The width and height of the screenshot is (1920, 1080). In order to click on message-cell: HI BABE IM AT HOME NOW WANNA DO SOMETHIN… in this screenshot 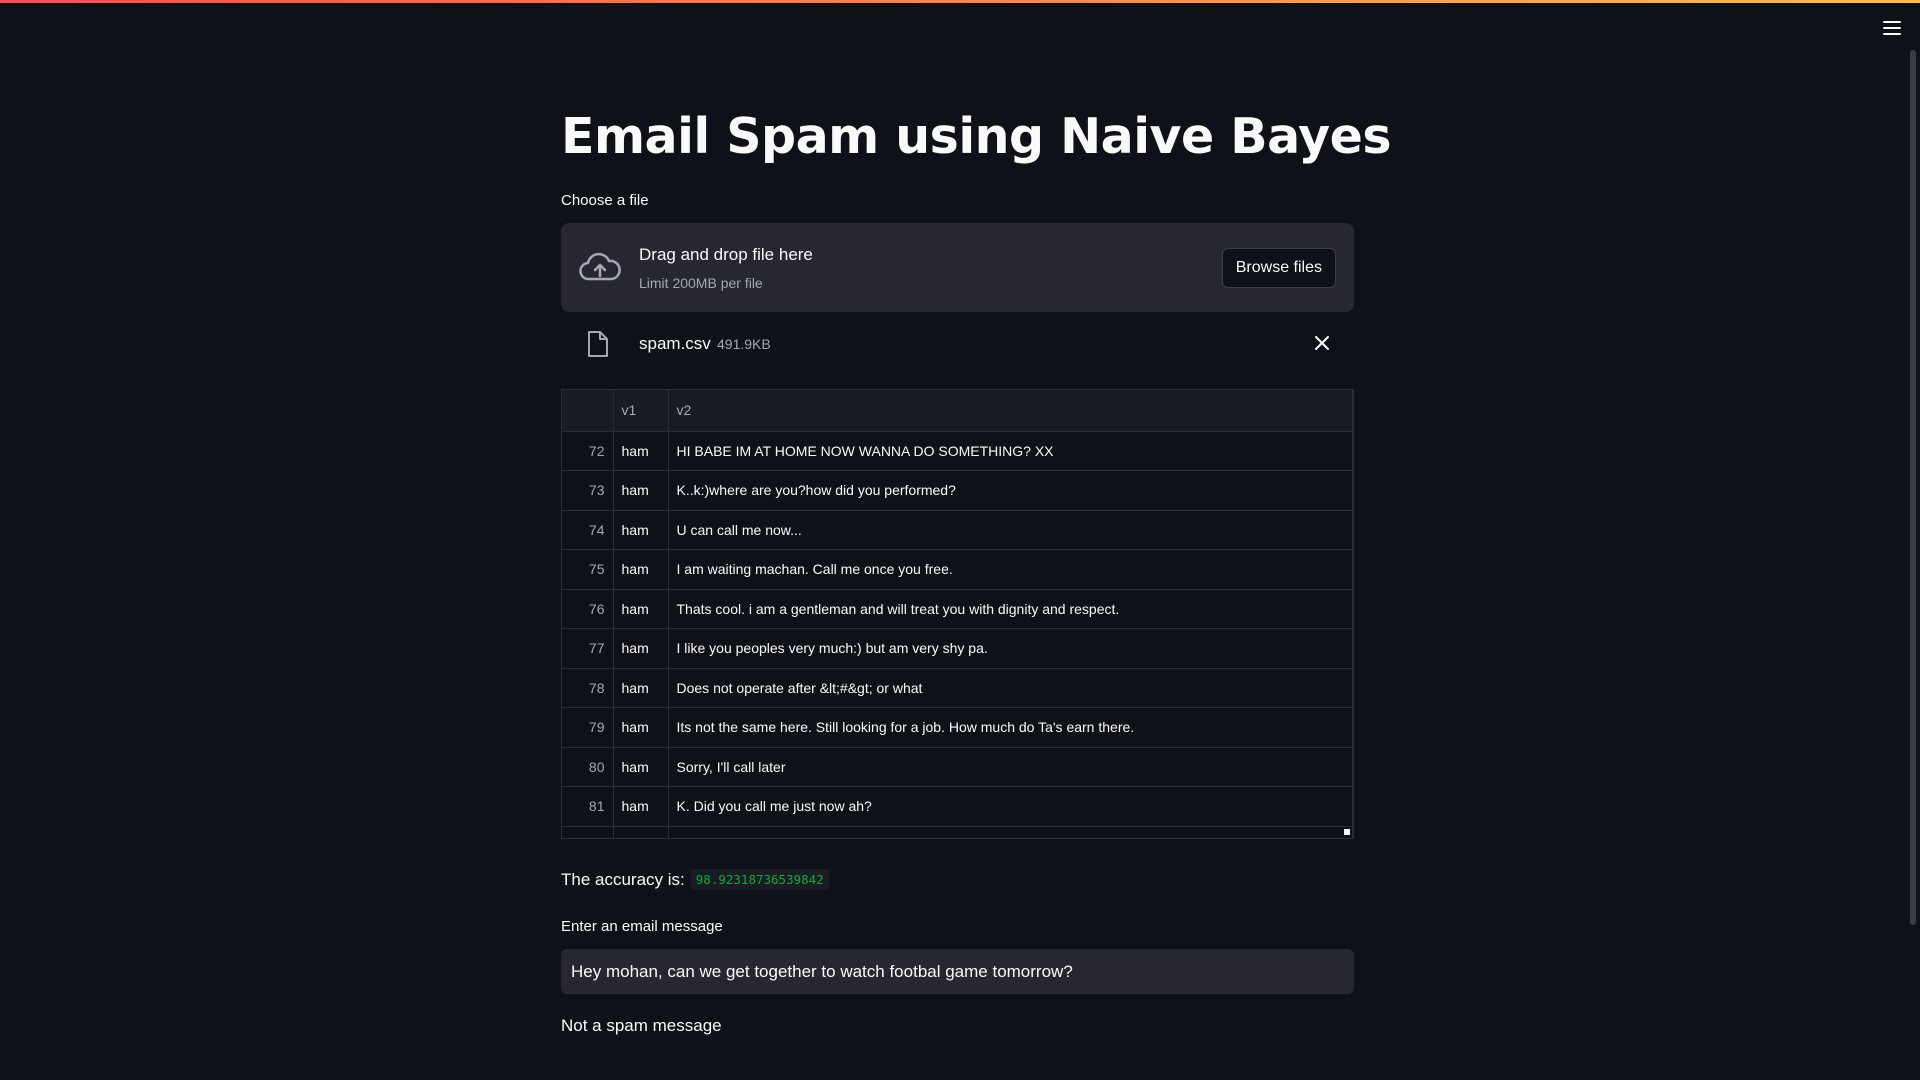, I will do `click(1010, 451)`.